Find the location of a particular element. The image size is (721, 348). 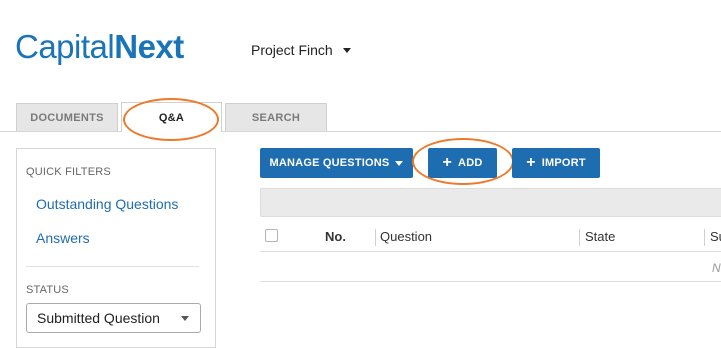

status-select: Submitted Question is located at coordinates (113, 318).